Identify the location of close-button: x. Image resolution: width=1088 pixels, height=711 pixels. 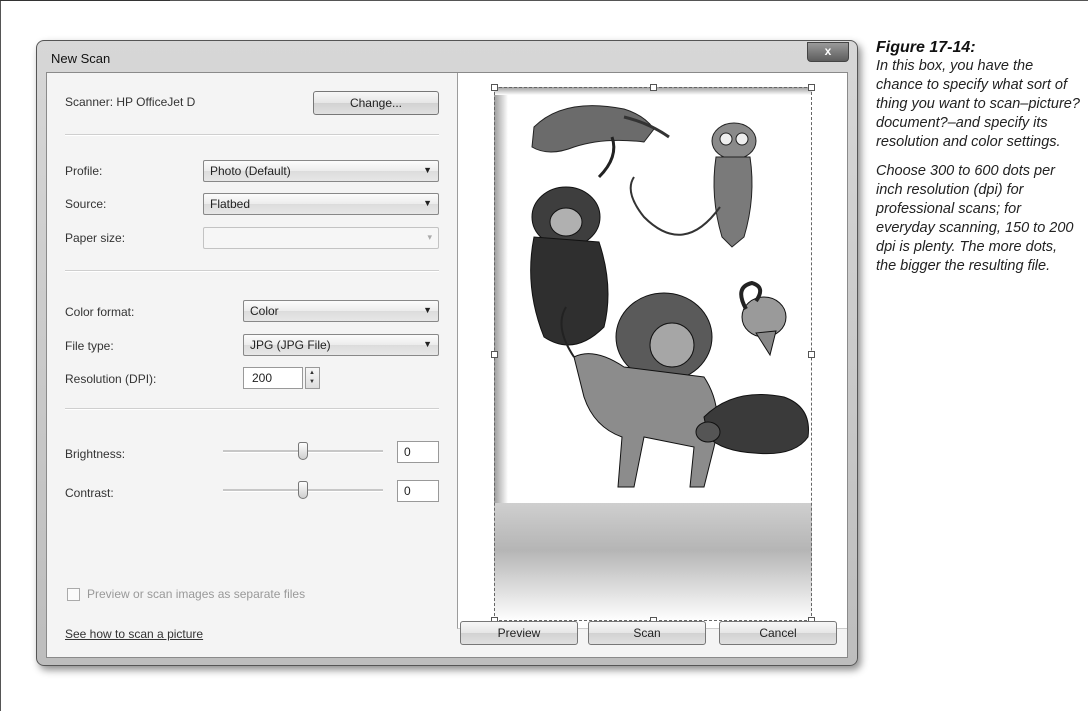
(828, 52).